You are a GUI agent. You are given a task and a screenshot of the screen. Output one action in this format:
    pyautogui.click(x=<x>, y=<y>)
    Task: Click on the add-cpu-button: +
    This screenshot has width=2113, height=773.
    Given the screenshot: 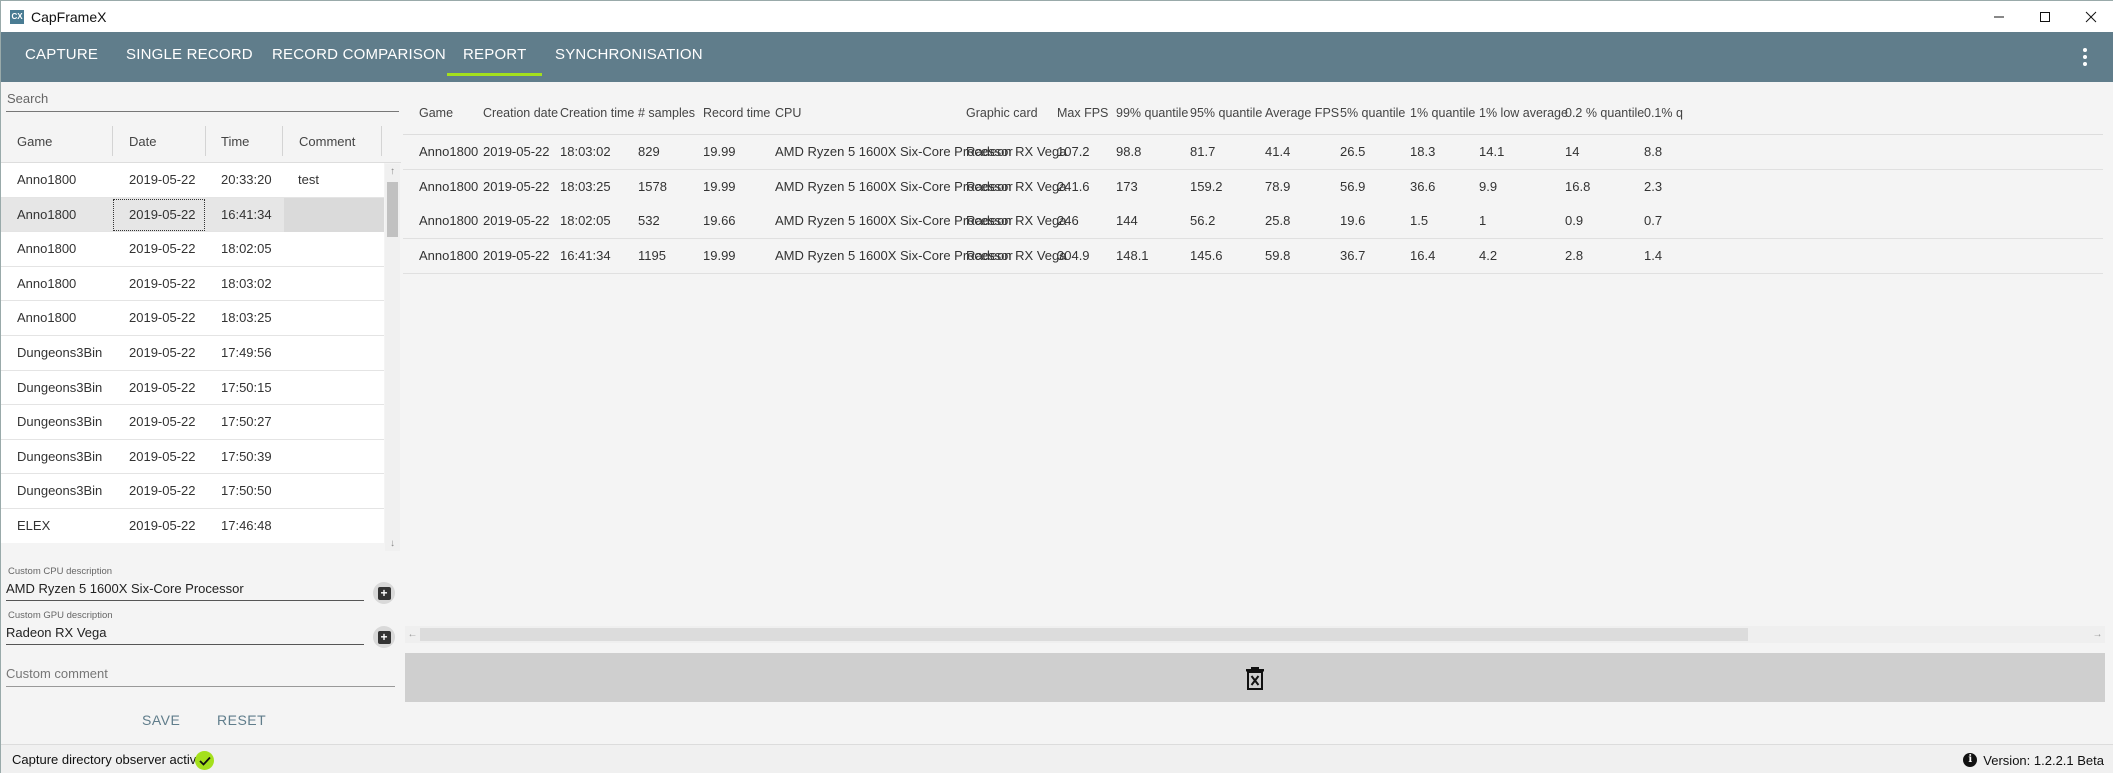 What is the action you would take?
    pyautogui.click(x=384, y=593)
    